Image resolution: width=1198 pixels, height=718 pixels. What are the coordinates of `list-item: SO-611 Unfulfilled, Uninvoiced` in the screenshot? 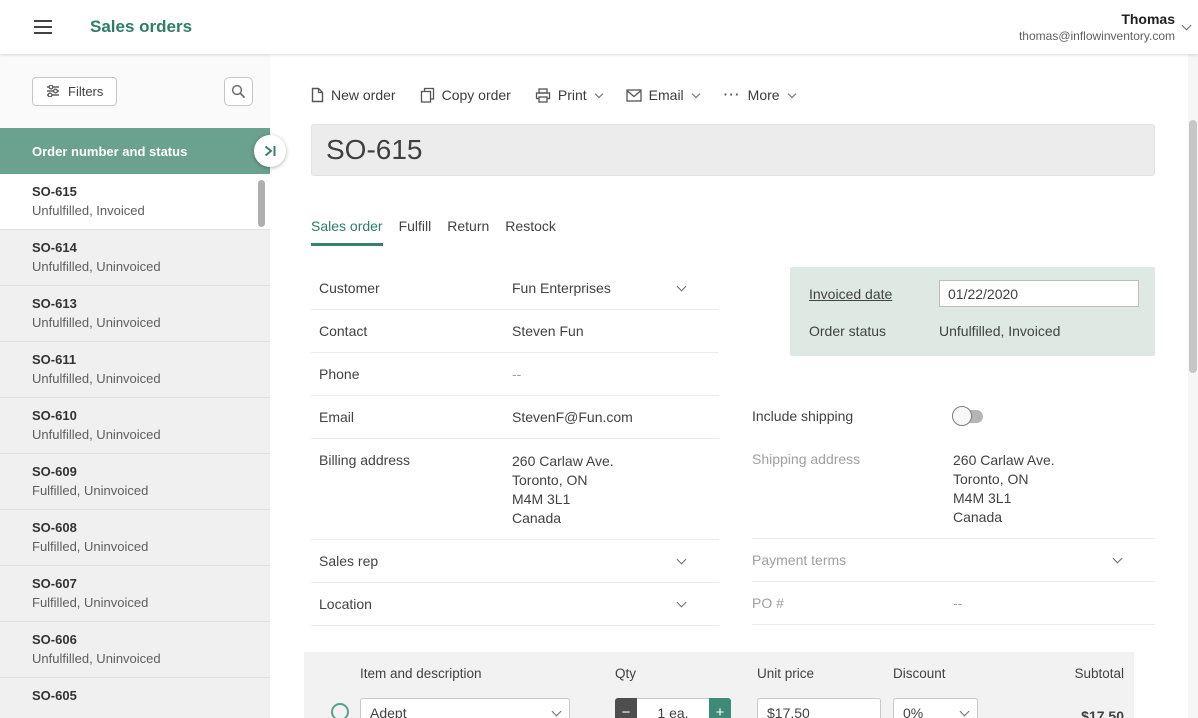 It's located at (135, 370).